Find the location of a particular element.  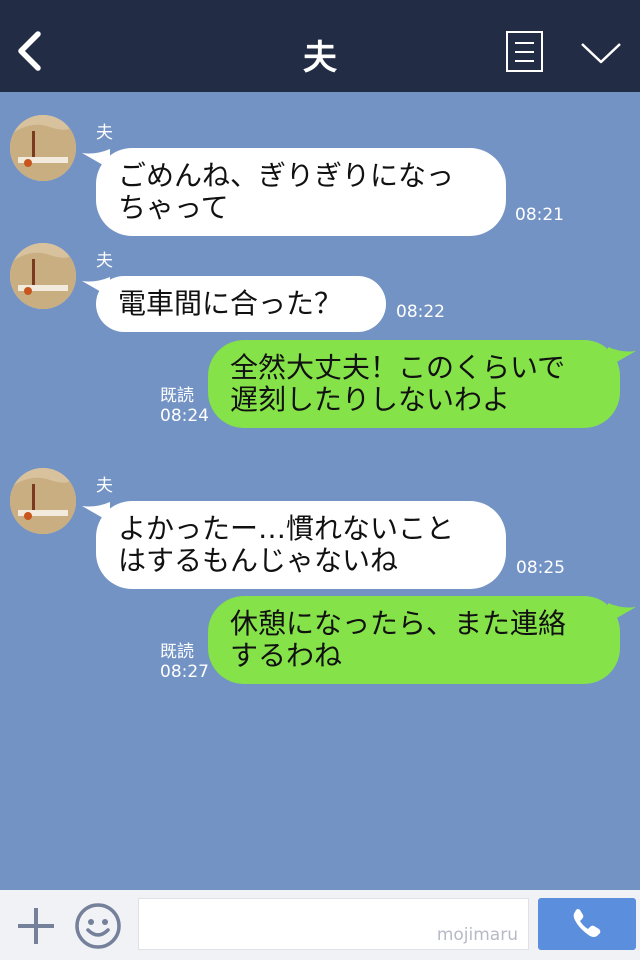

emoji-button is located at coordinates (98, 926).